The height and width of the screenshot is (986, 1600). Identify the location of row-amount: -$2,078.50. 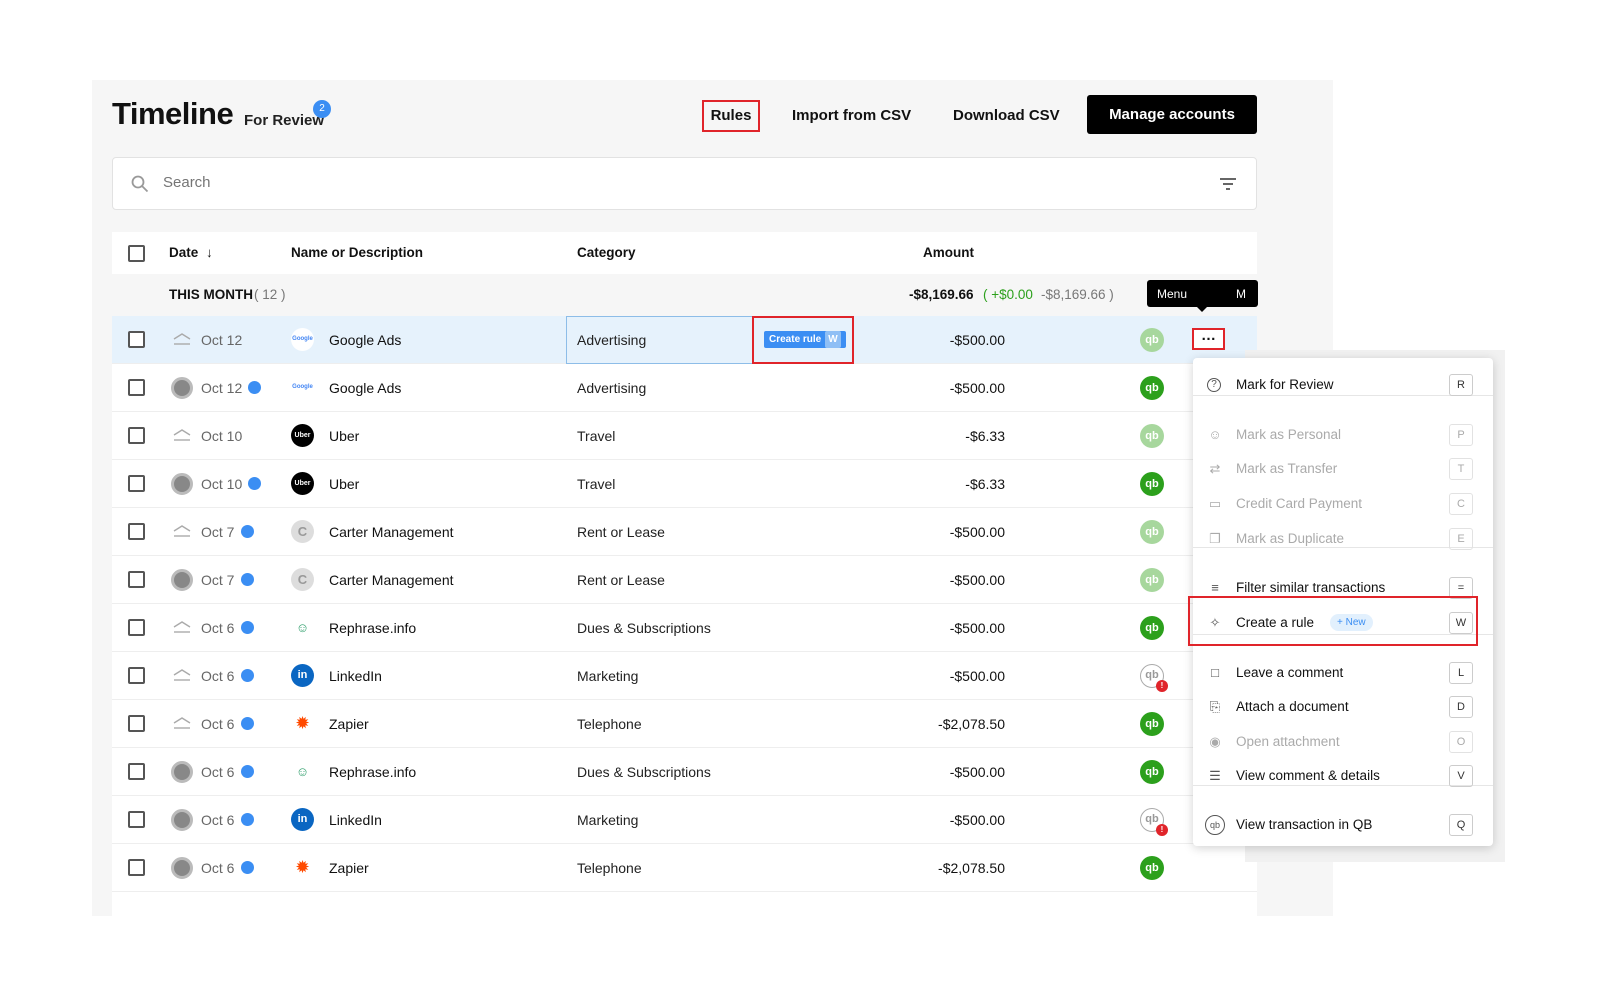
(971, 724).